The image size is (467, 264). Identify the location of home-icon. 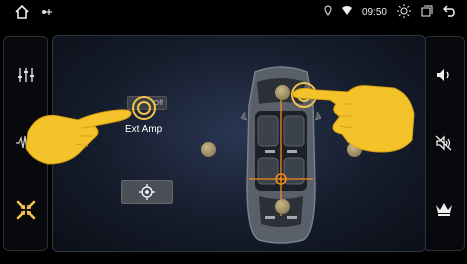
(22, 12).